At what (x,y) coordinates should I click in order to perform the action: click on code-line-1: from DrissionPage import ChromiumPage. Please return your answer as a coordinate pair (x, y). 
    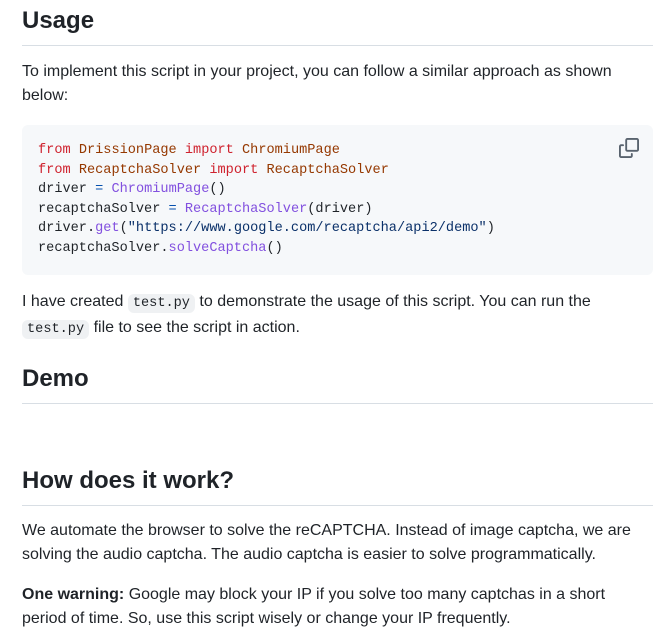
    Looking at the image, I should click on (189, 150).